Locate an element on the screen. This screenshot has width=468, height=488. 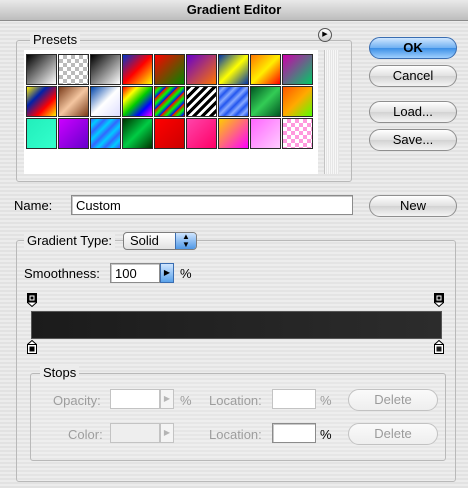
opacity-location-percent: % is located at coordinates (326, 400).